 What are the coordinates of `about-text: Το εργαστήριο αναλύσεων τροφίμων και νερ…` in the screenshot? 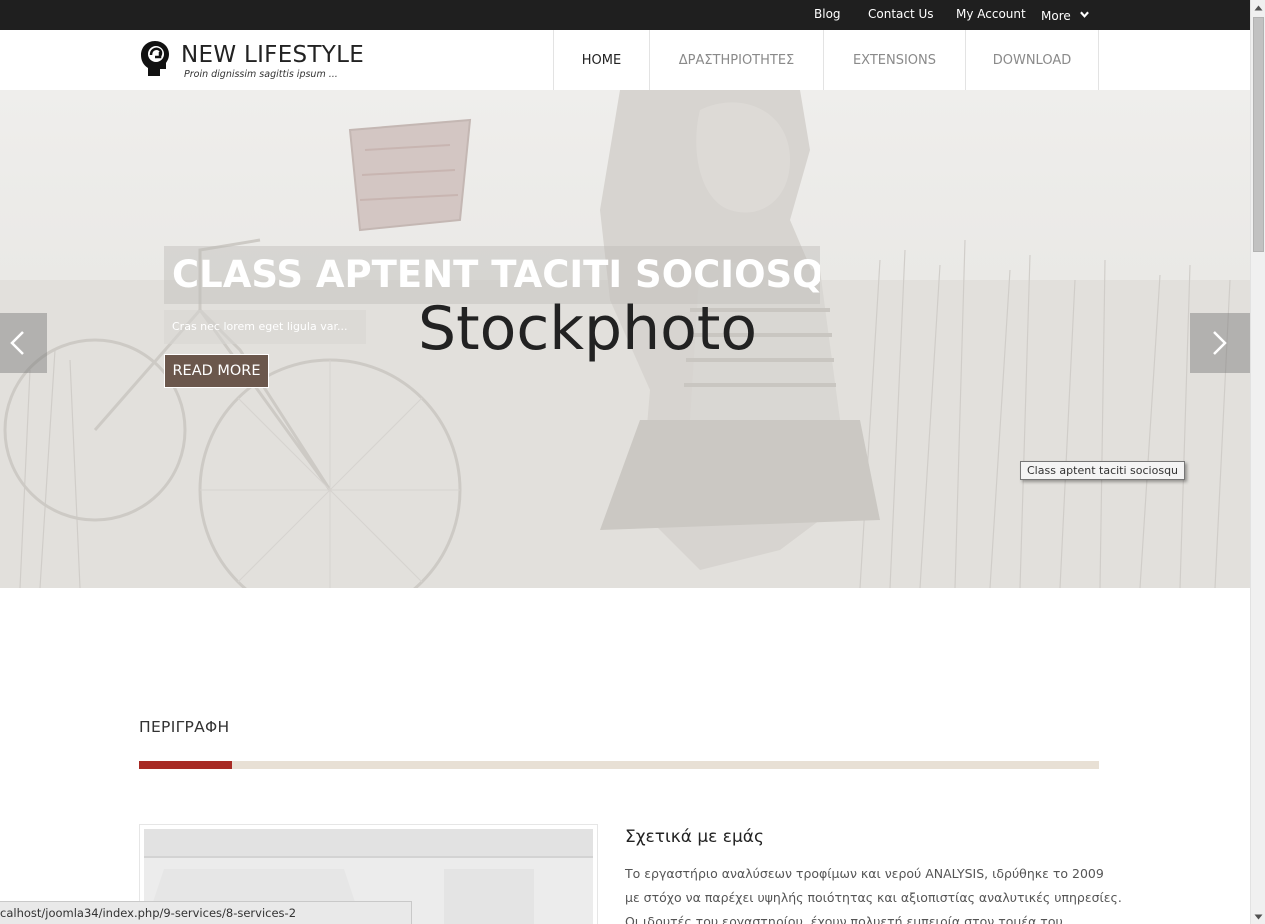 It's located at (873, 893).